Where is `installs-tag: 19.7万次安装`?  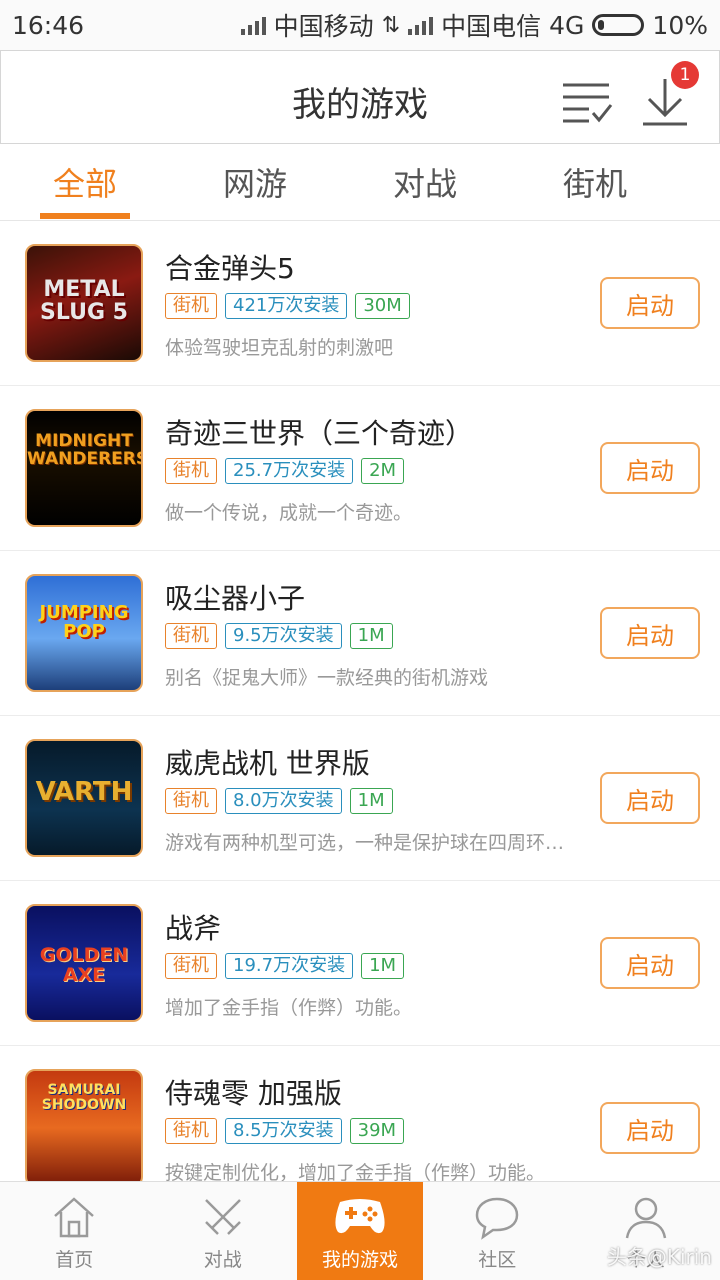
installs-tag: 19.7万次安装 is located at coordinates (289, 966).